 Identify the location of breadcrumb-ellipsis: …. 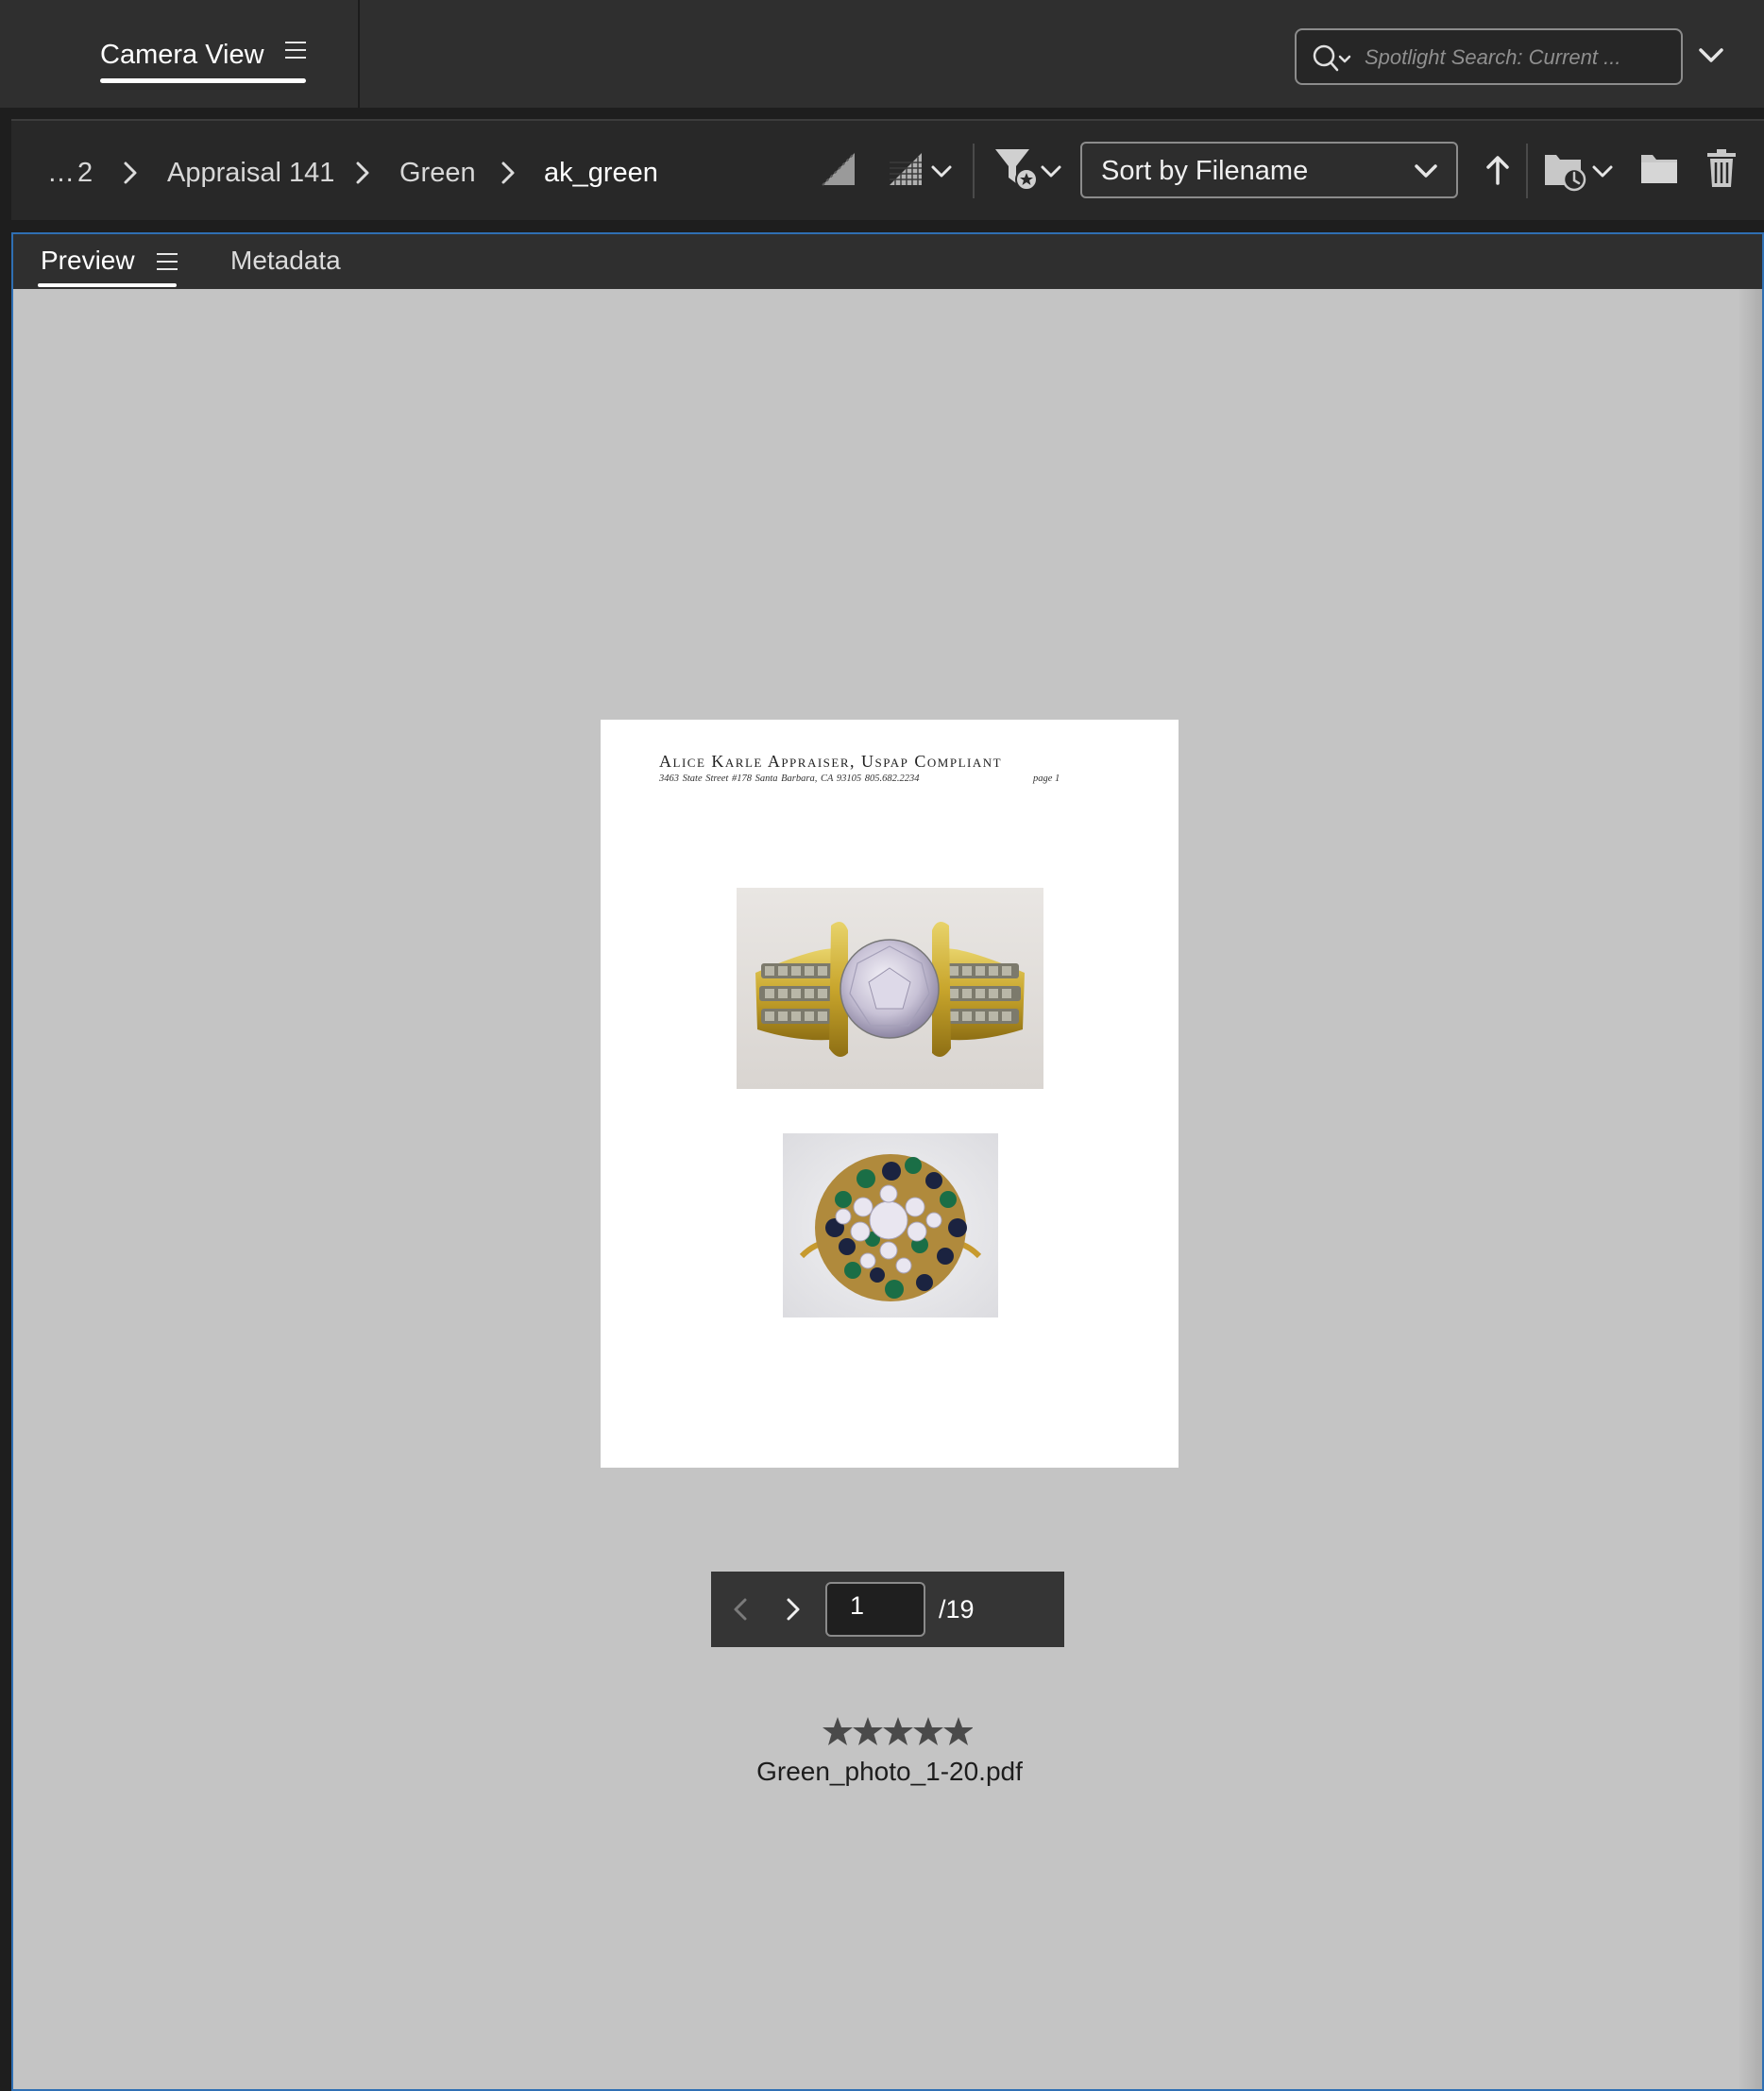
(61, 173).